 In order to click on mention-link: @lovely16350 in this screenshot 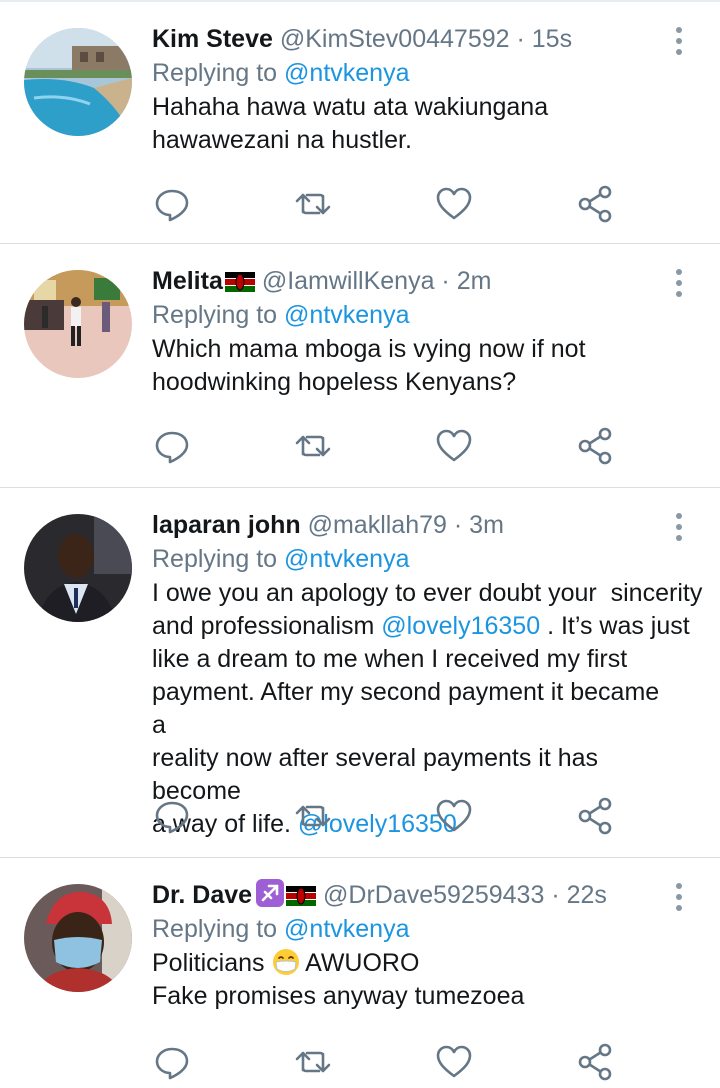, I will do `click(460, 626)`.